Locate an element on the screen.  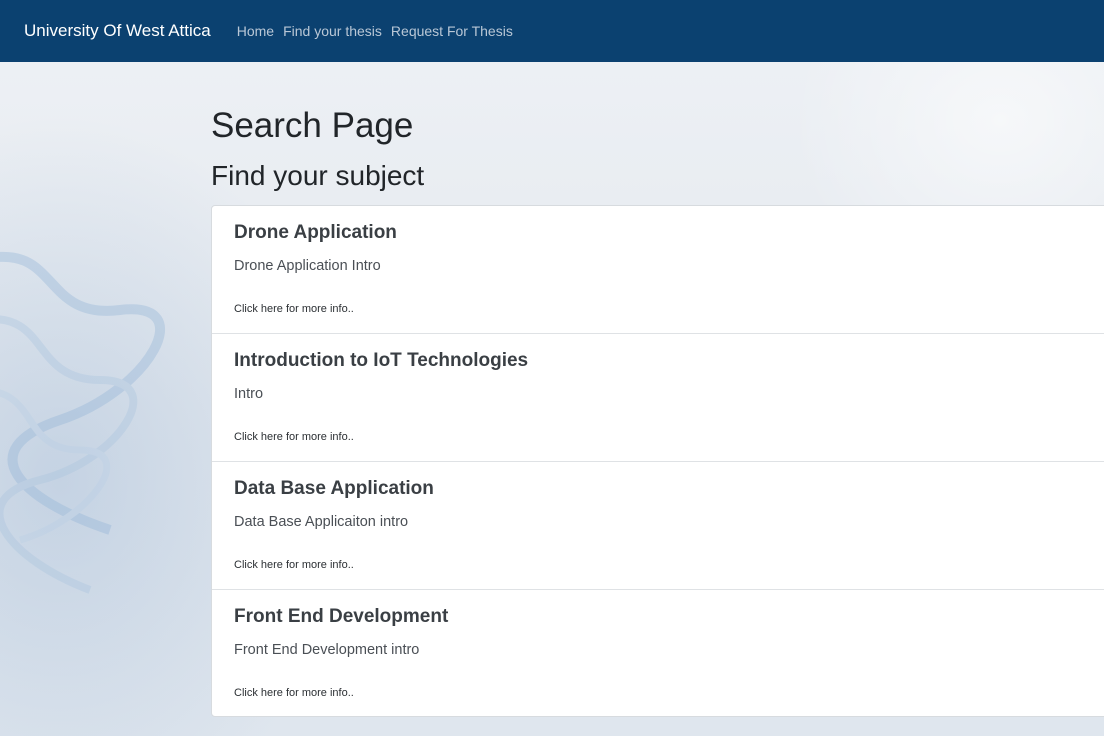
brand-link: University Of West Attica is located at coordinates (117, 31).